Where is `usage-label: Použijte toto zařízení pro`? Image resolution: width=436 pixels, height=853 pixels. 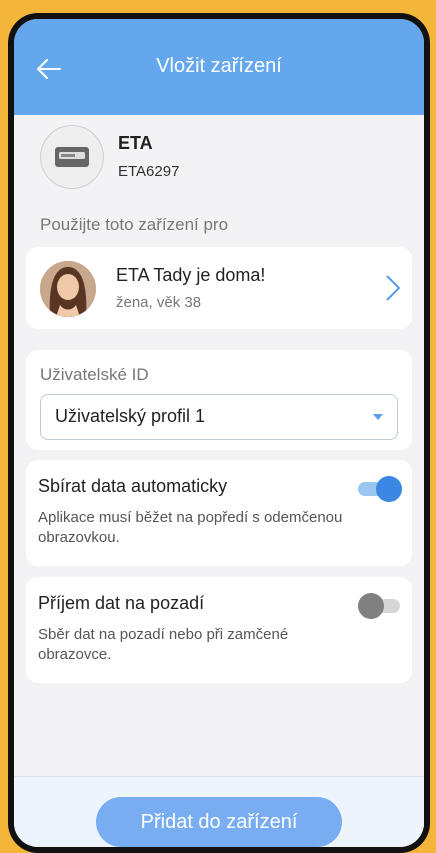 usage-label: Použijte toto zařízení pro is located at coordinates (134, 224).